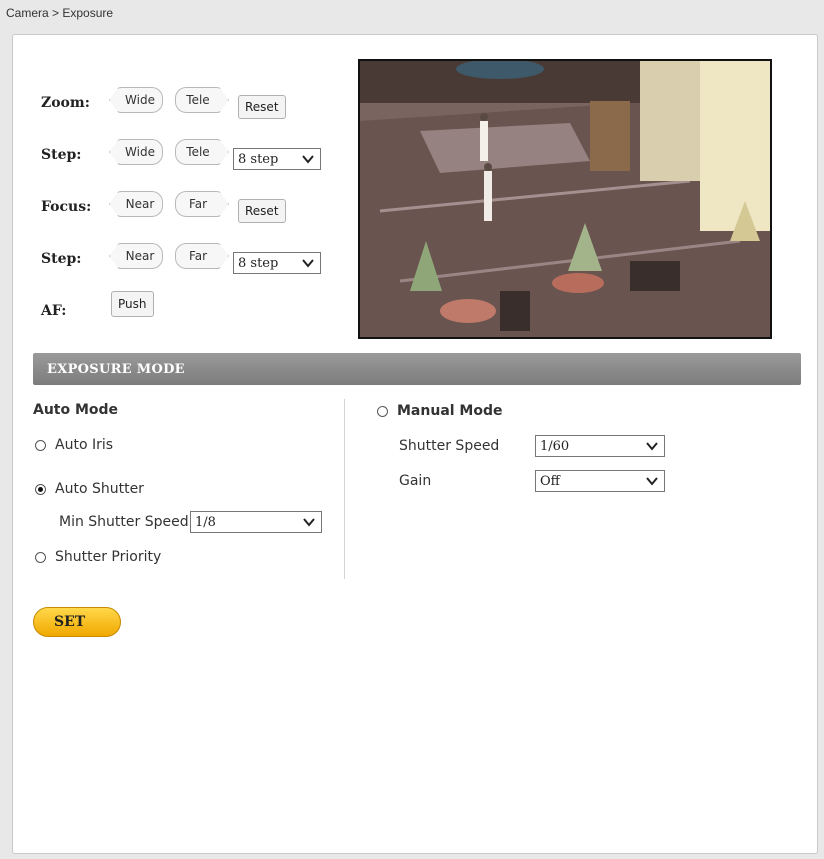 The image size is (824, 859). What do you see at coordinates (258, 263) in the screenshot?
I see `focus-step-value: 8 step` at bounding box center [258, 263].